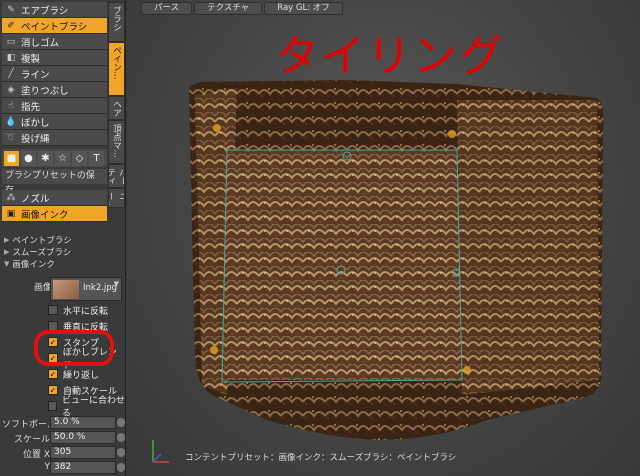  I want to click on value-row: 位置 X 305, so click(63, 453).